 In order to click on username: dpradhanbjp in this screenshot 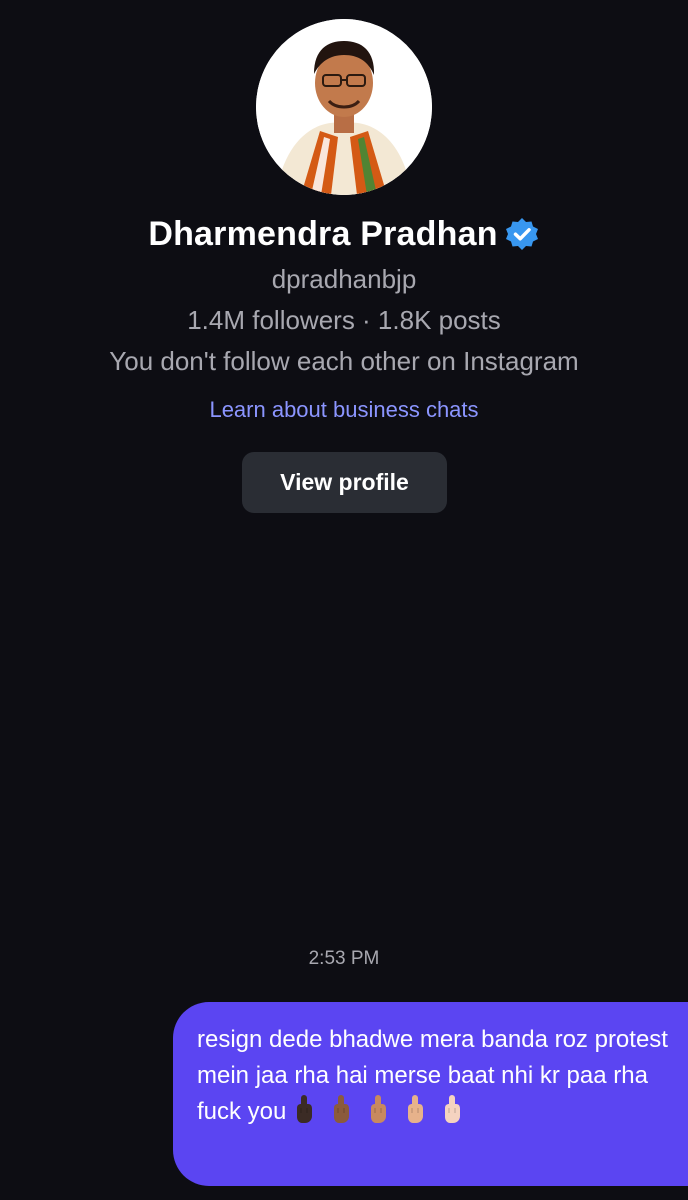, I will do `click(344, 279)`.